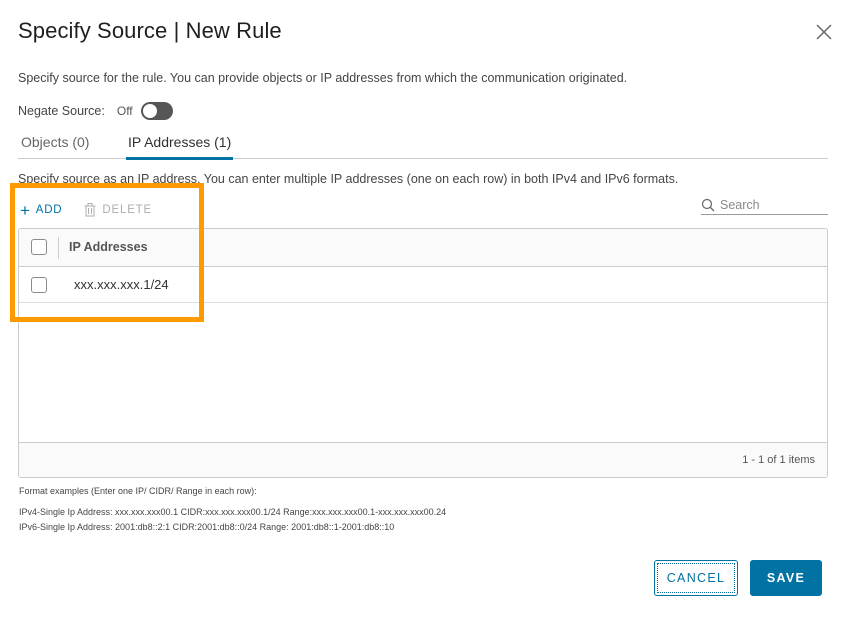 This screenshot has height=623, width=849. Describe the element at coordinates (423, 285) in the screenshot. I see `table-row: xxx.xxx.xxx.1/24` at that location.